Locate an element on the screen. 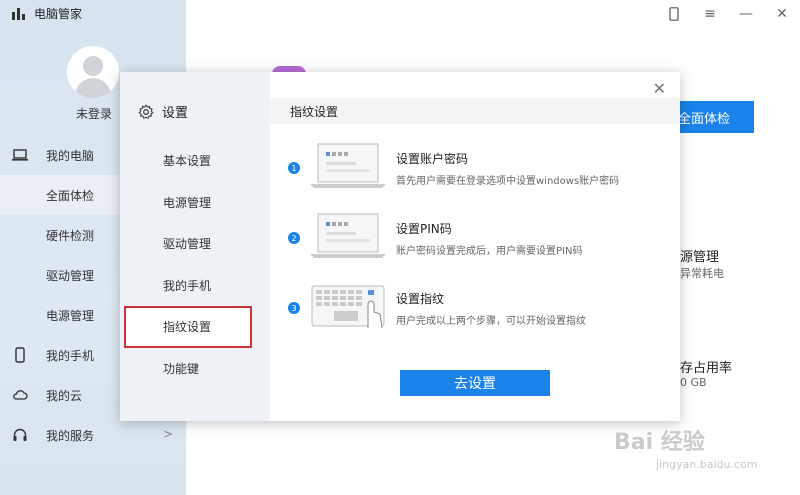  app-title-text: 电脑管家 is located at coordinates (58, 14).